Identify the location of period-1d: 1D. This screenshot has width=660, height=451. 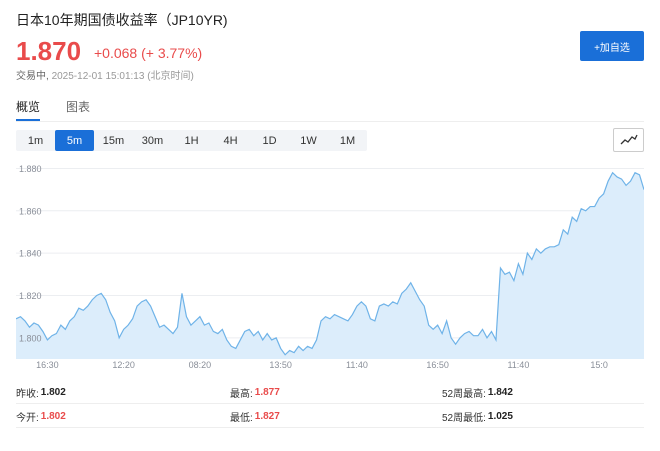
(269, 140).